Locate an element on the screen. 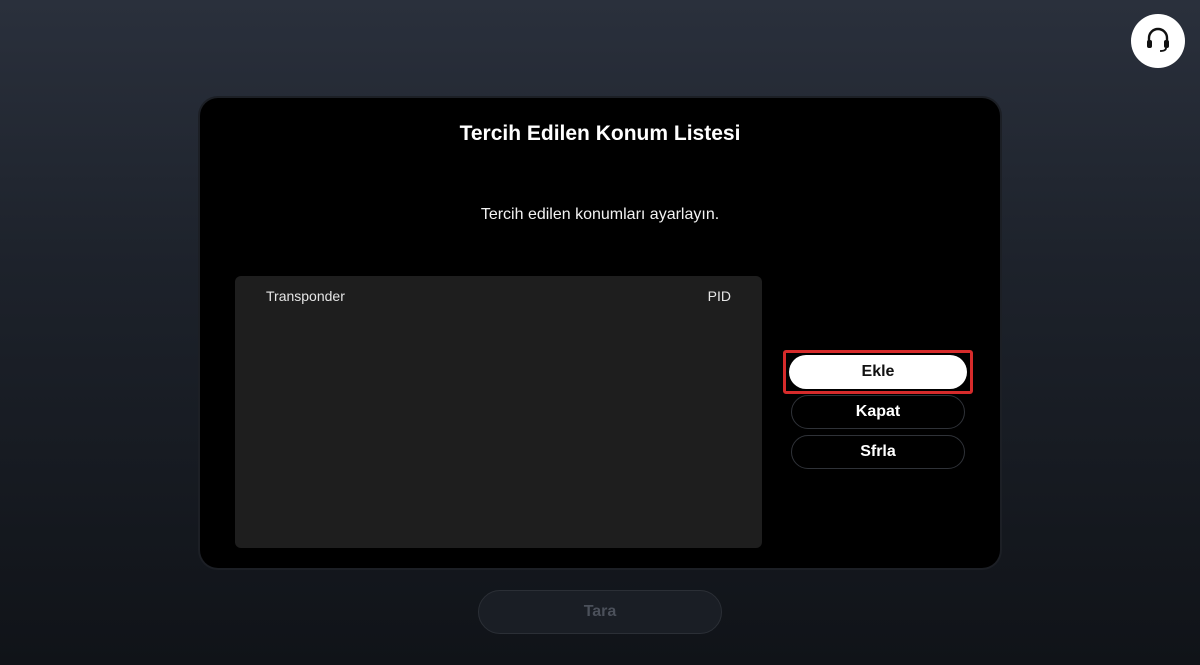 The image size is (1200, 665). dialog-subtitle: Tercih edilen konumları ayarlayın. is located at coordinates (600, 214).